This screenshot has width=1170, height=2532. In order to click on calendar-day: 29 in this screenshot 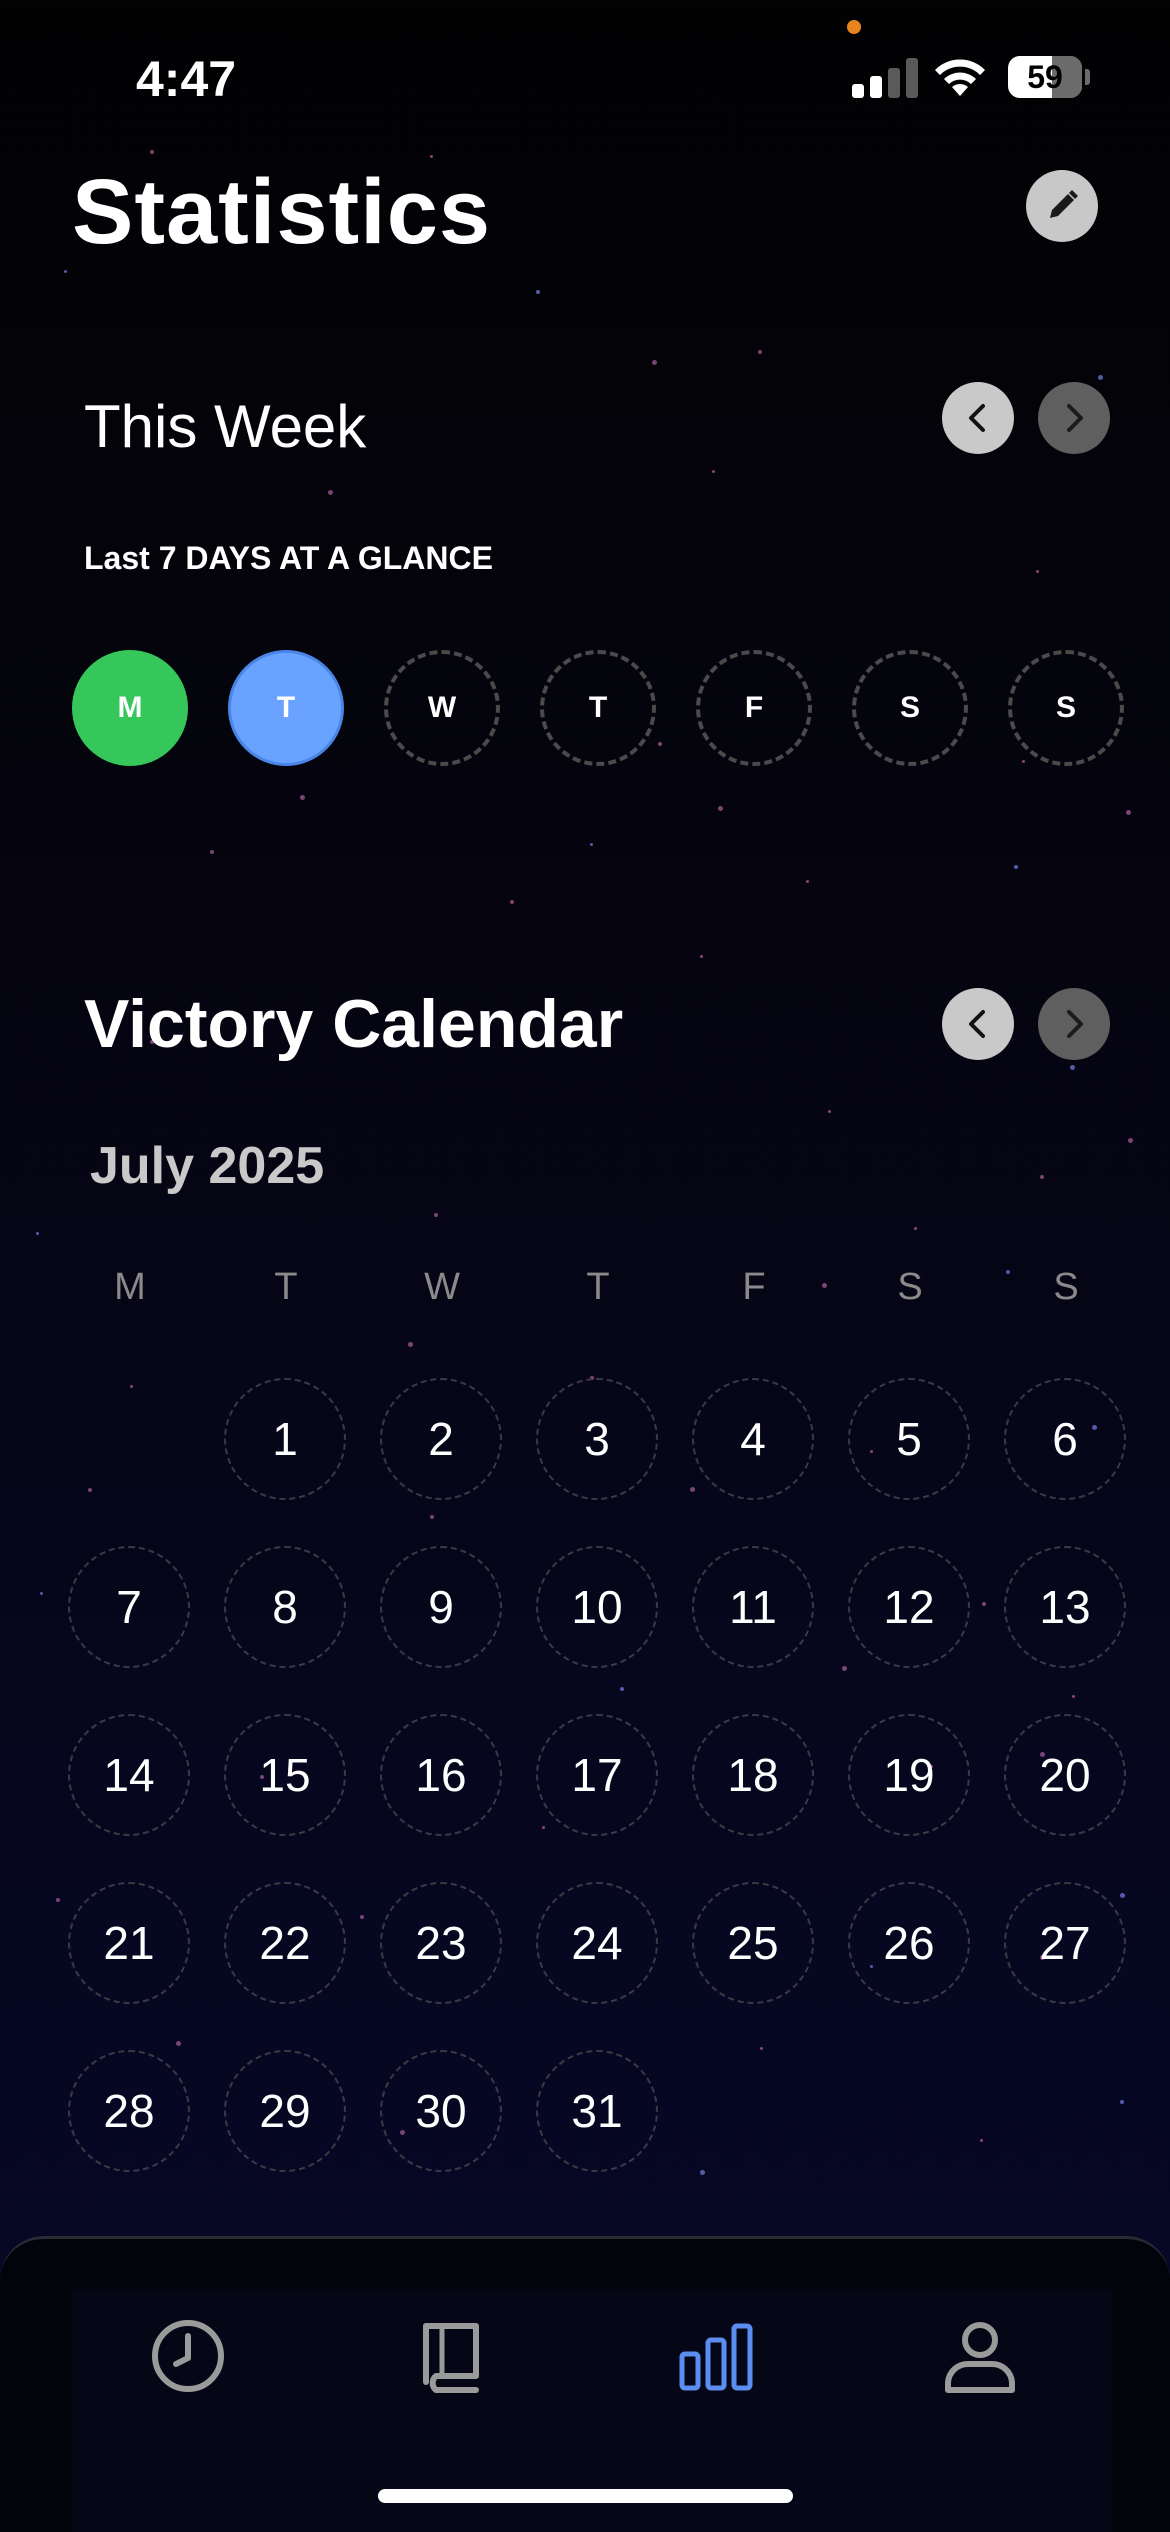, I will do `click(285, 2111)`.